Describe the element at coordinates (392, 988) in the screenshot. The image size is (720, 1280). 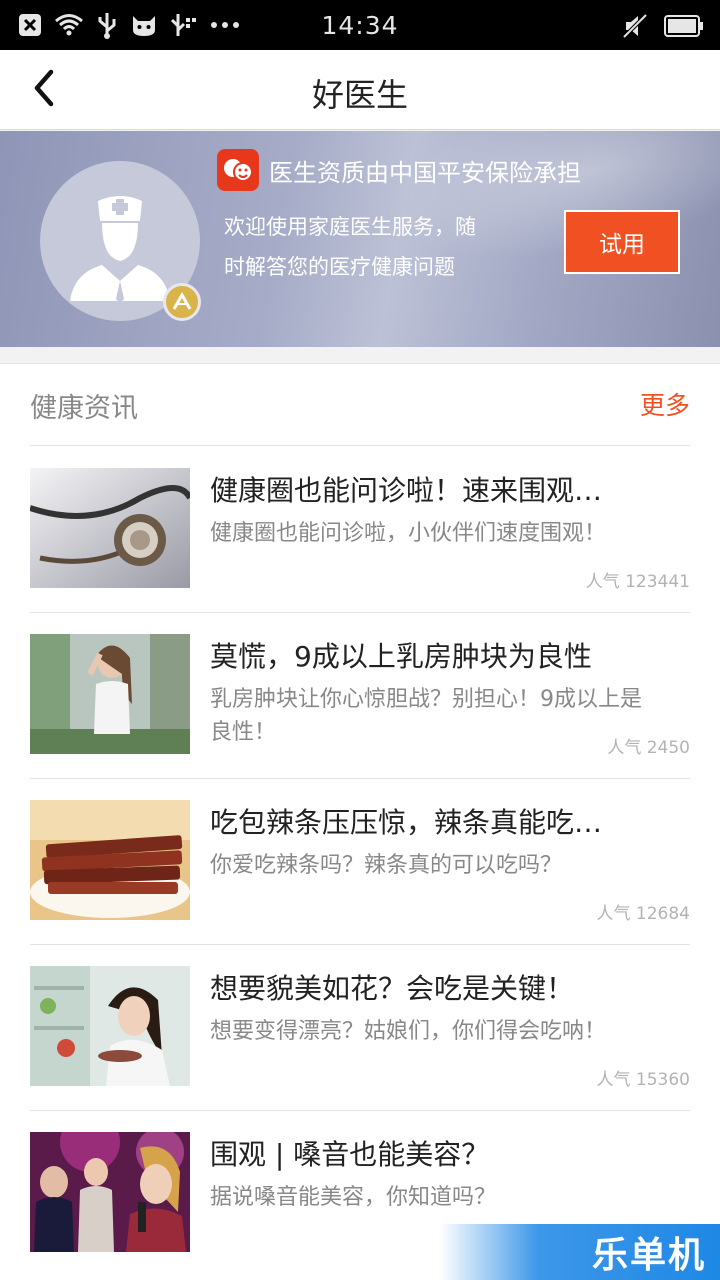
I see `news-item-title: 想要貌美如花？会吃是关键！` at that location.